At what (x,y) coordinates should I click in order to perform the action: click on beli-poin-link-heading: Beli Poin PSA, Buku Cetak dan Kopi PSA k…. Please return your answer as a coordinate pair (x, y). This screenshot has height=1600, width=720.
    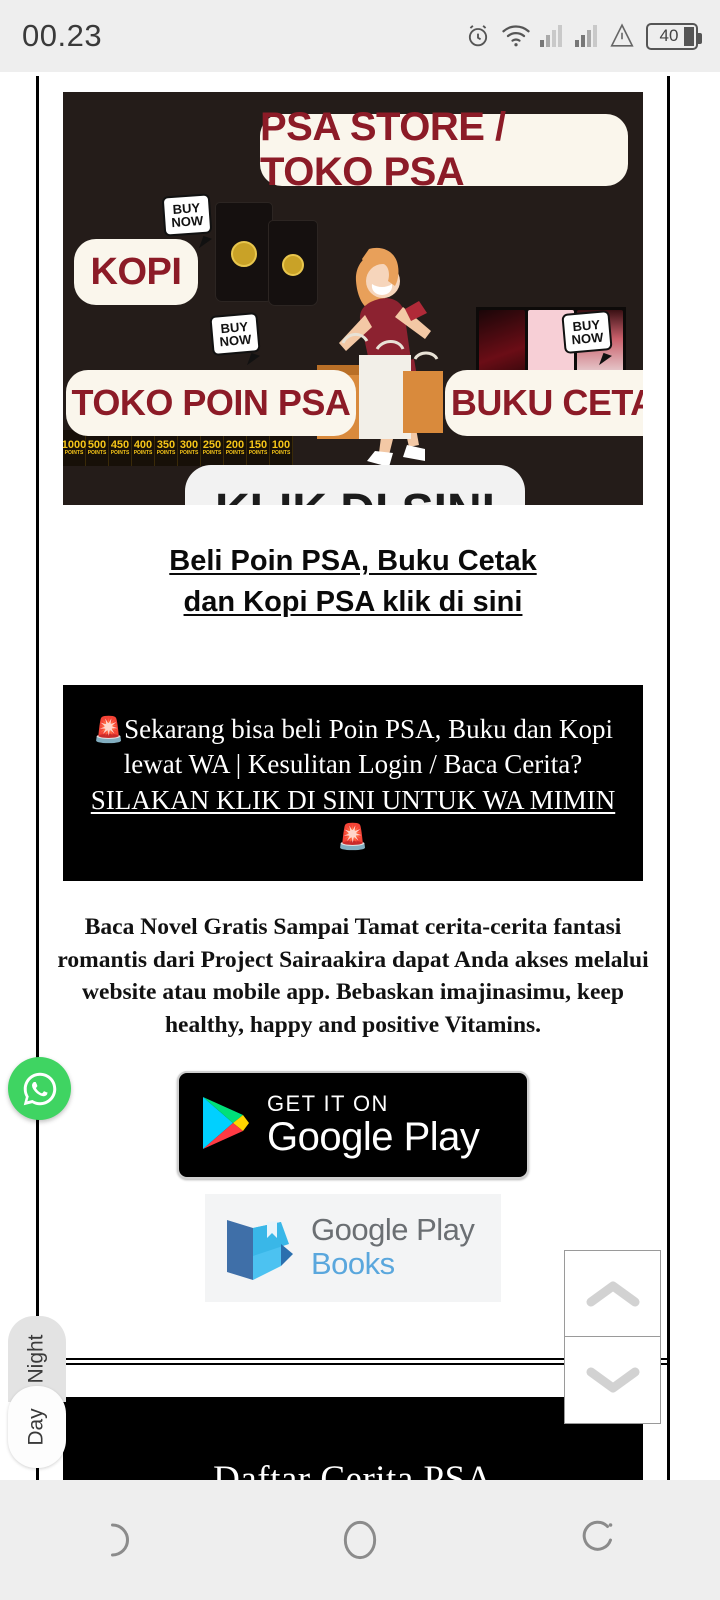
    Looking at the image, I should click on (353, 582).